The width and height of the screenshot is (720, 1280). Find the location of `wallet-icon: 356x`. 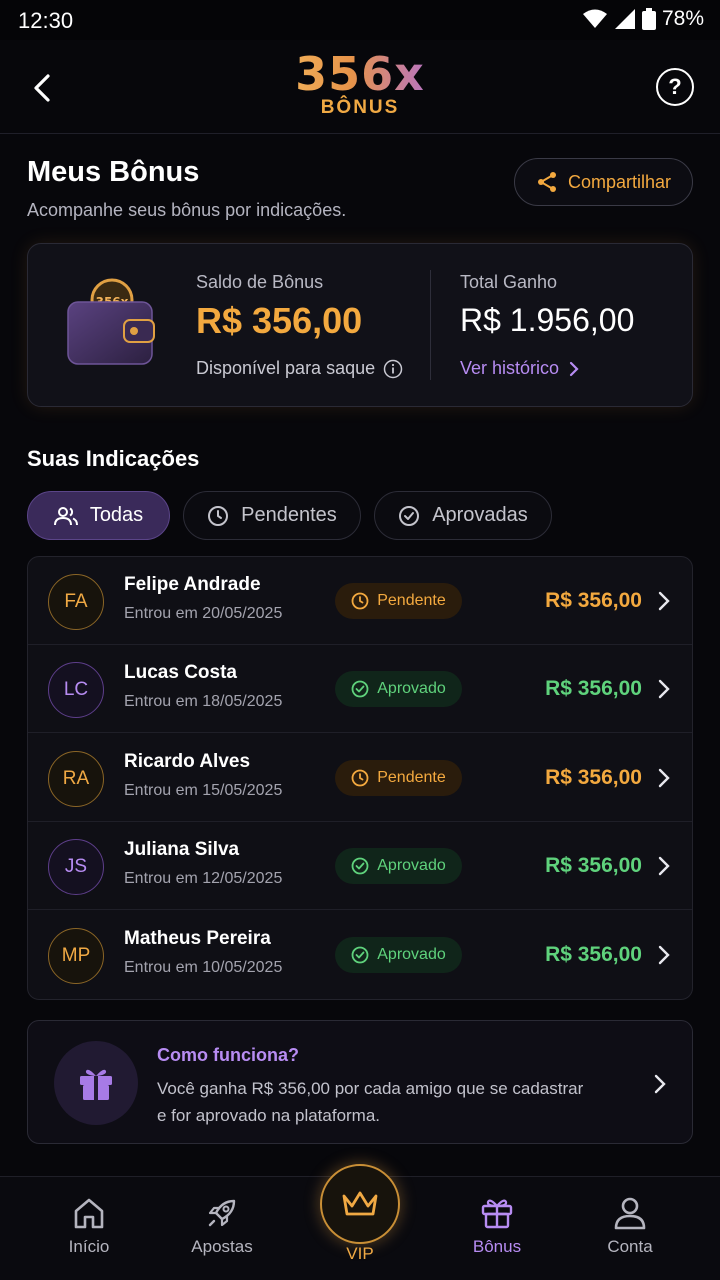

wallet-icon: 356x is located at coordinates (111, 321).